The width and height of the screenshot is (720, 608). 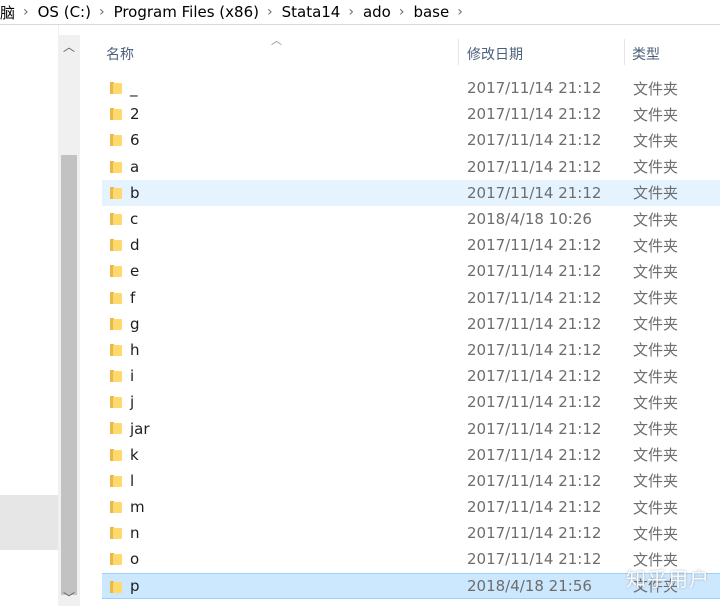 I want to click on file-name: 2, so click(x=135, y=114).